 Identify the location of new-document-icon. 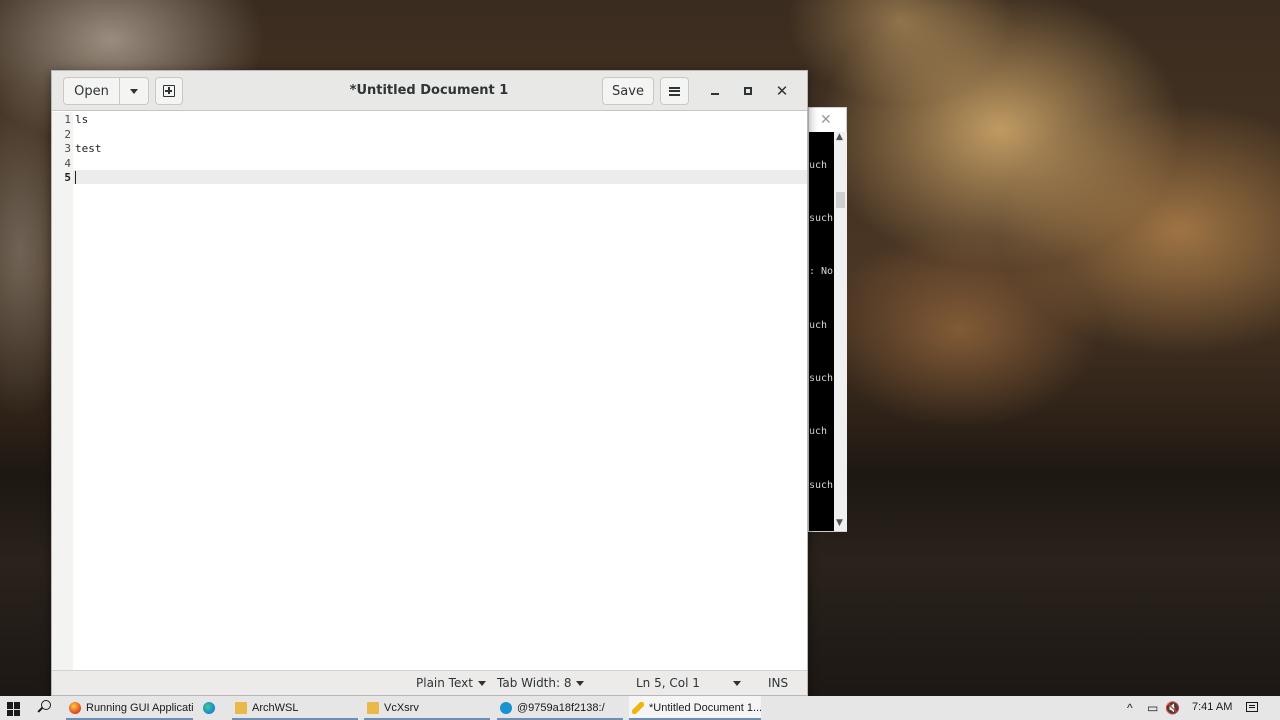
(169, 91).